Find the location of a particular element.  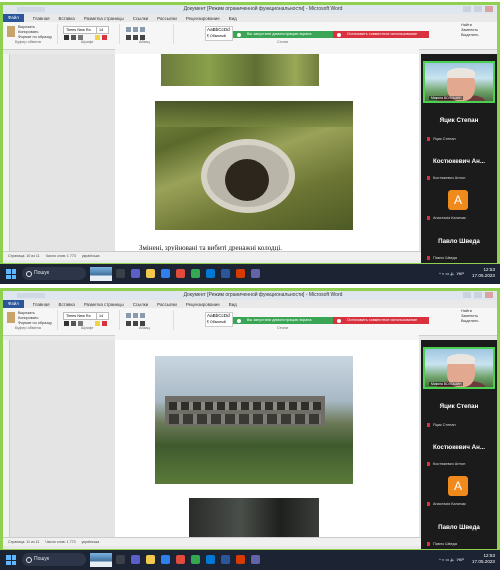

maximize-button is located at coordinates (478, 295).